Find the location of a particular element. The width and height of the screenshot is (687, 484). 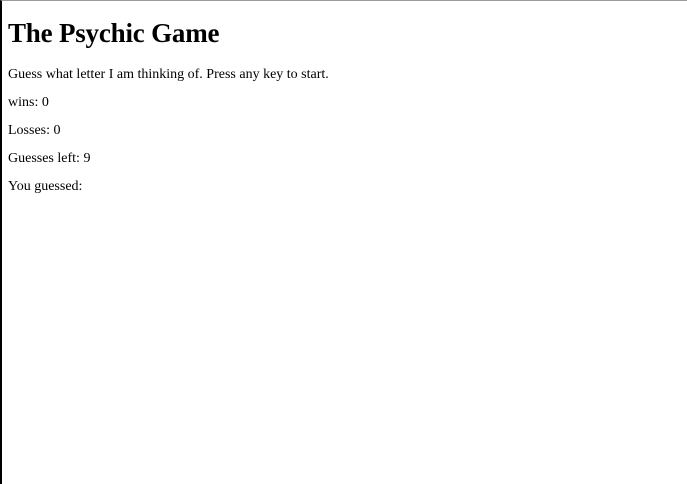

guesses-left-stat: Guesses left: 9 is located at coordinates (347, 159).